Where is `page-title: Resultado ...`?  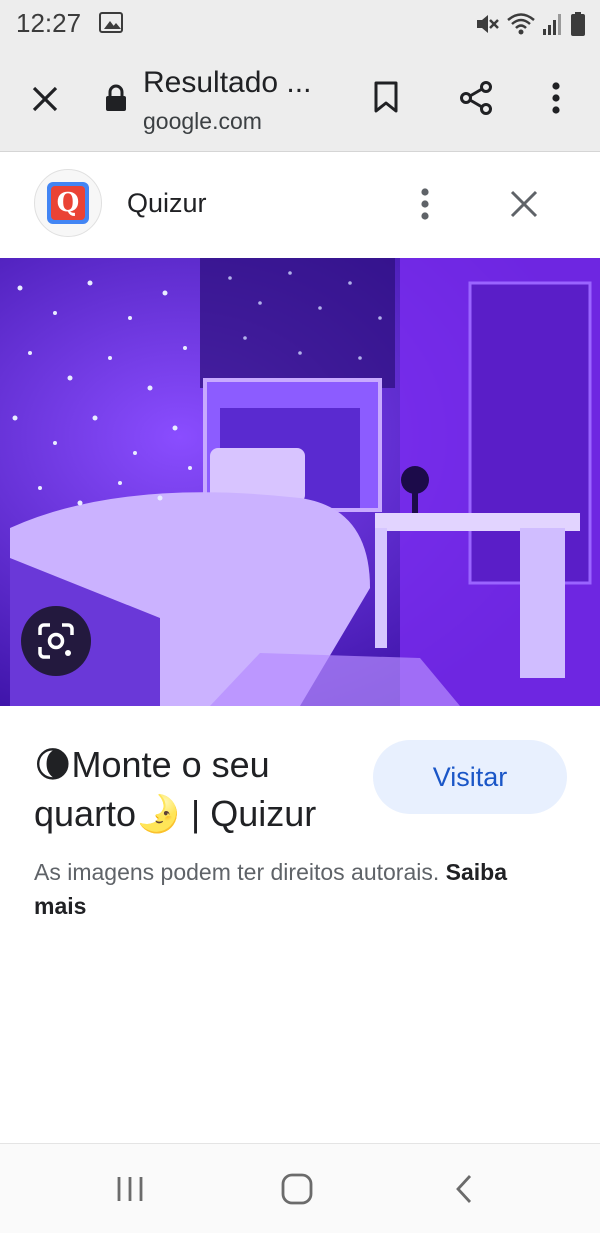
page-title: Resultado ... is located at coordinates (227, 83).